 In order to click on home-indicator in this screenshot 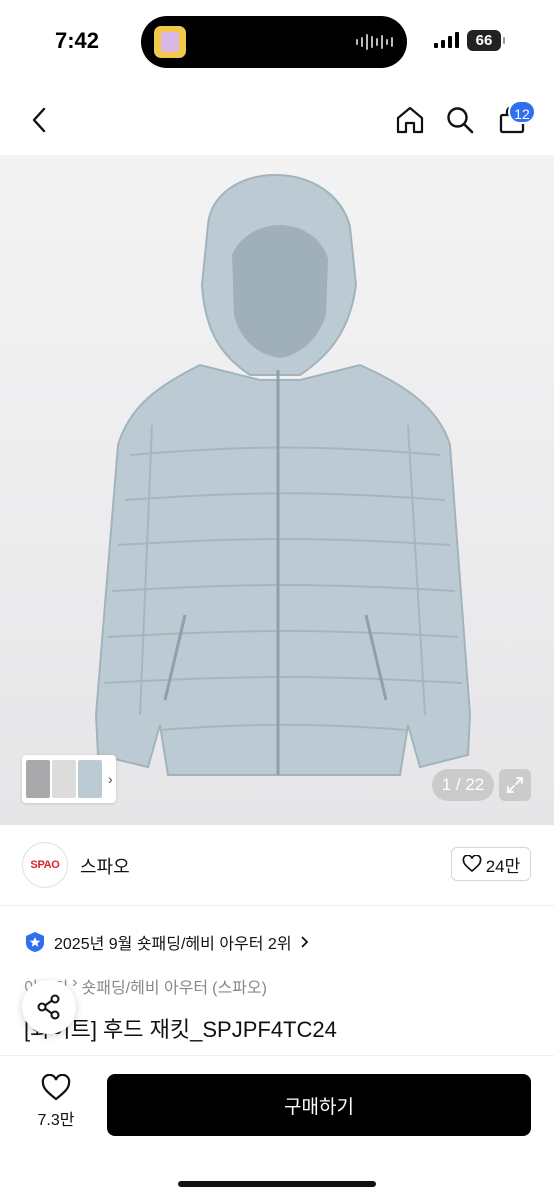, I will do `click(277, 1184)`.